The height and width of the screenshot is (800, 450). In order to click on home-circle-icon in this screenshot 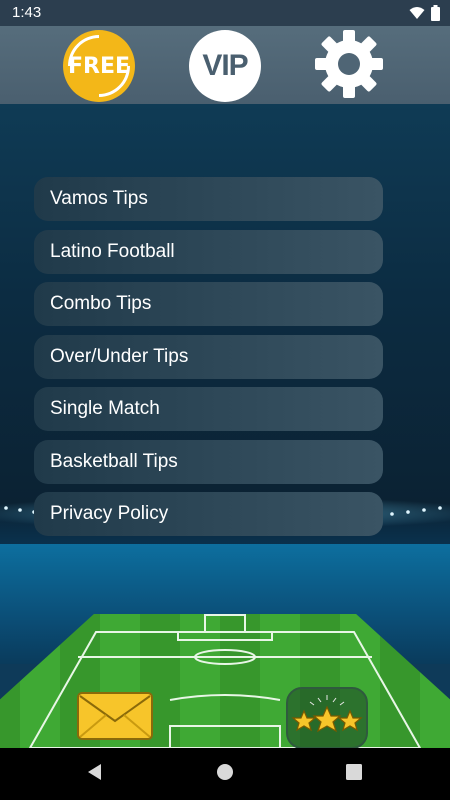, I will do `click(225, 774)`.